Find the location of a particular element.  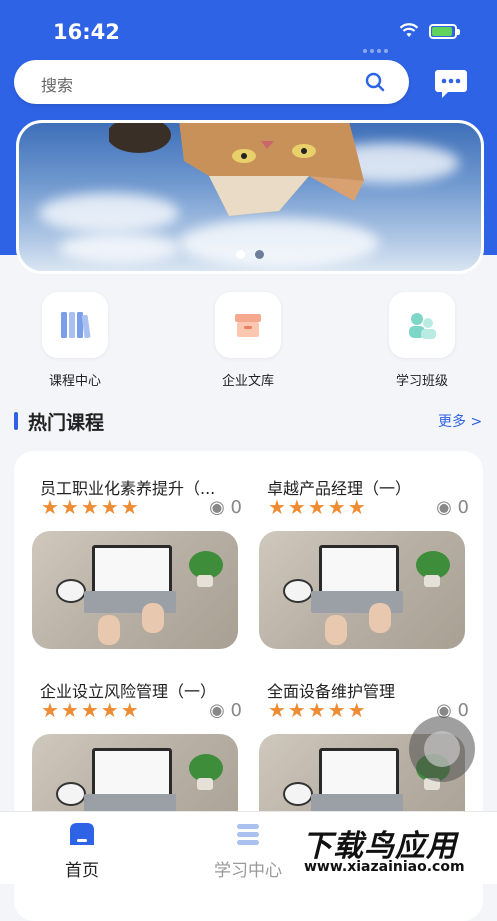

nav-label: 企业文库 is located at coordinates (247, 381).